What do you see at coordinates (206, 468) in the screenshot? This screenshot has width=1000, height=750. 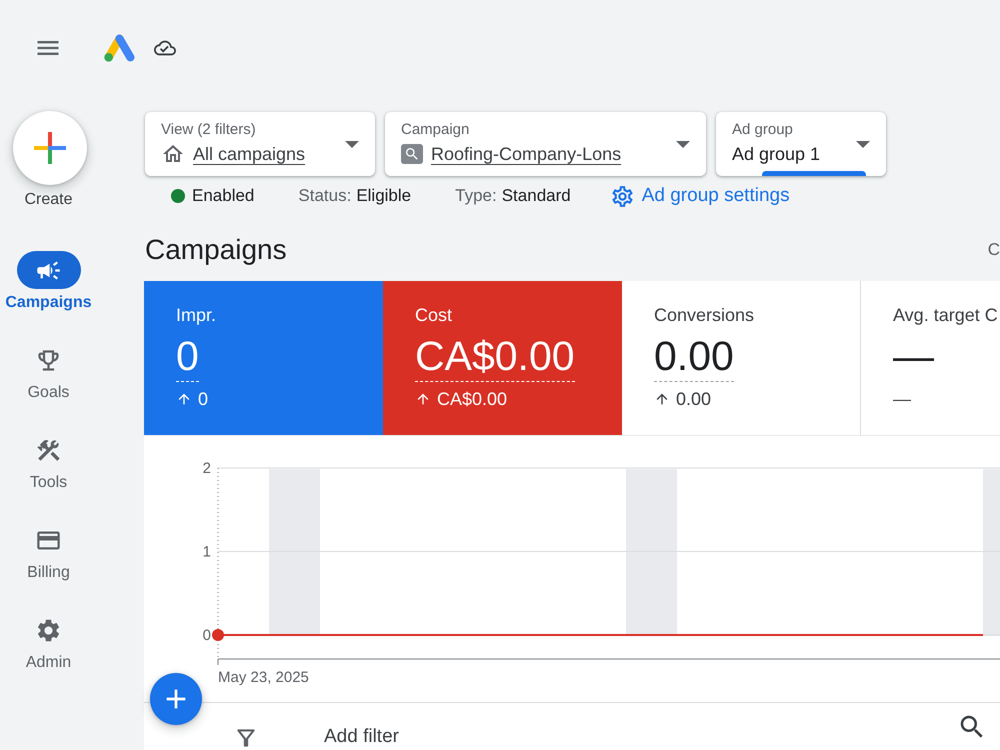 I see `y-axis-label: 2` at bounding box center [206, 468].